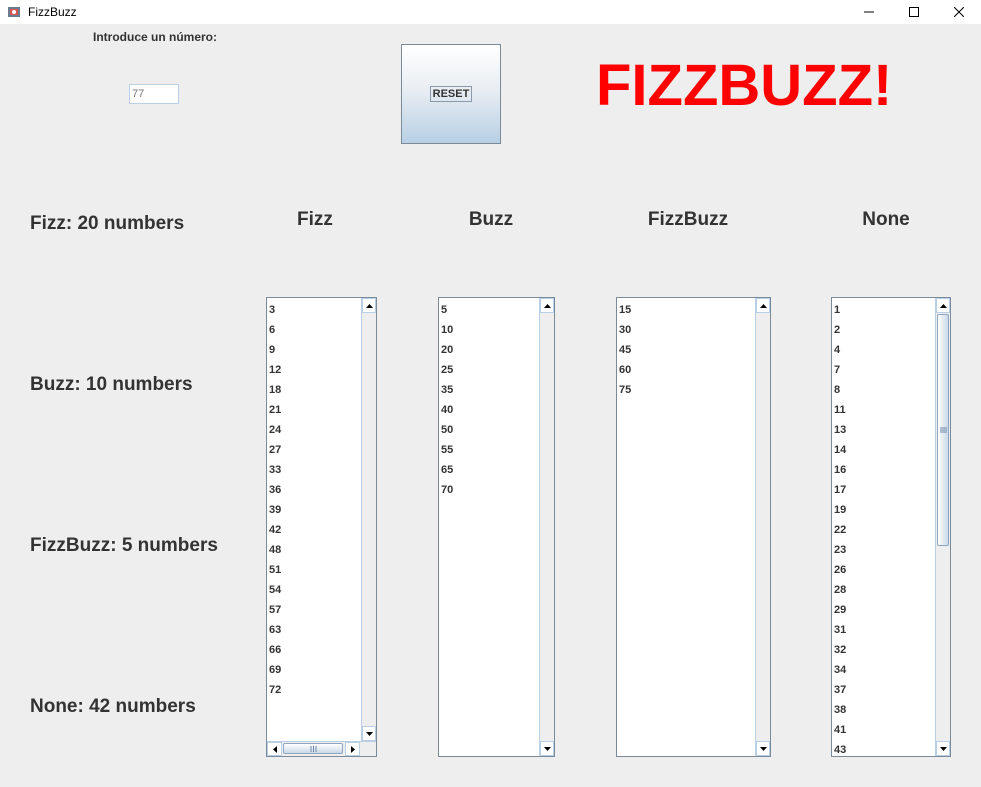 The width and height of the screenshot is (981, 787). I want to click on fizz-list: 3 6 9 12 18 21 24 27 33 36 39 42 48 51 54 57 63 66 69 72, so click(321, 527).